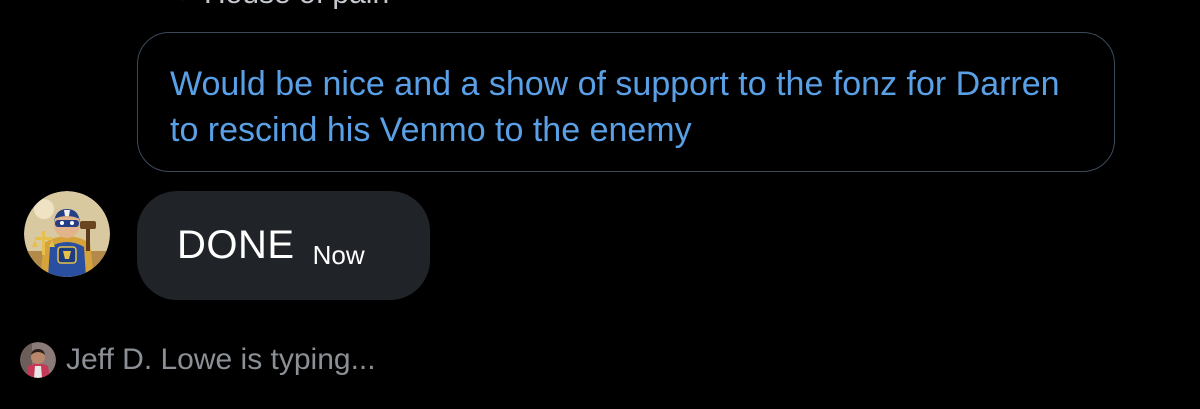 This screenshot has width=1200, height=409. What do you see at coordinates (296, 5) in the screenshot?
I see `reply-context-label: House of pain` at bounding box center [296, 5].